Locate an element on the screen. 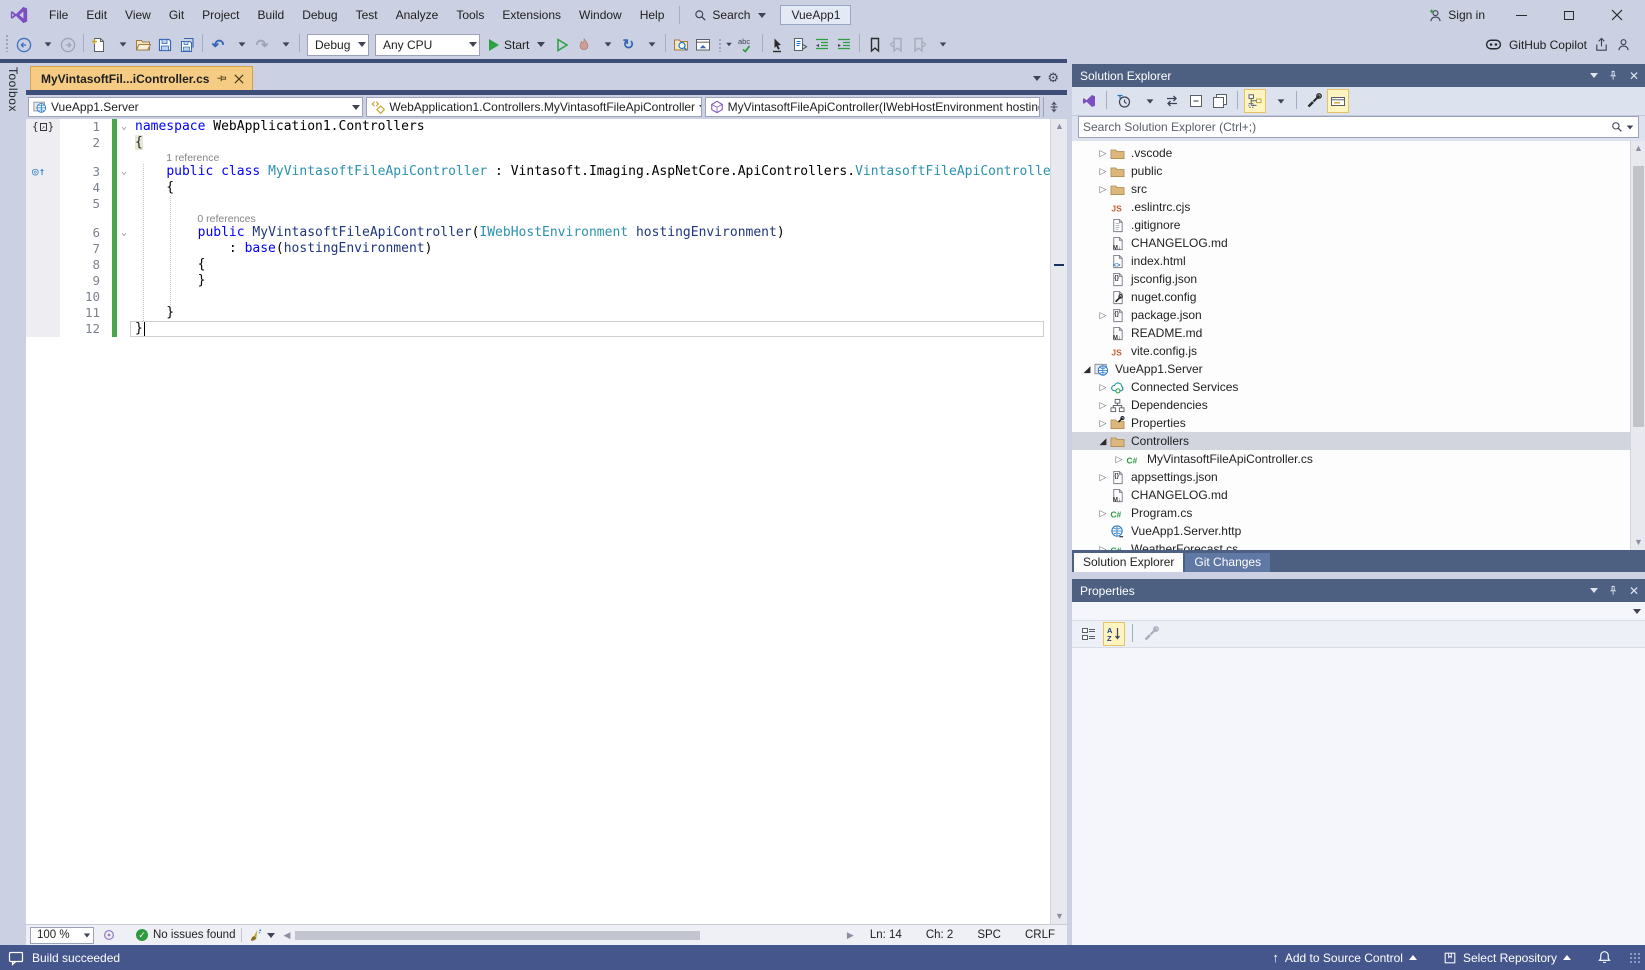 Image resolution: width=1645 pixels, height=970 pixels. issues-indicator: ✓ No issues found is located at coordinates (185, 935).